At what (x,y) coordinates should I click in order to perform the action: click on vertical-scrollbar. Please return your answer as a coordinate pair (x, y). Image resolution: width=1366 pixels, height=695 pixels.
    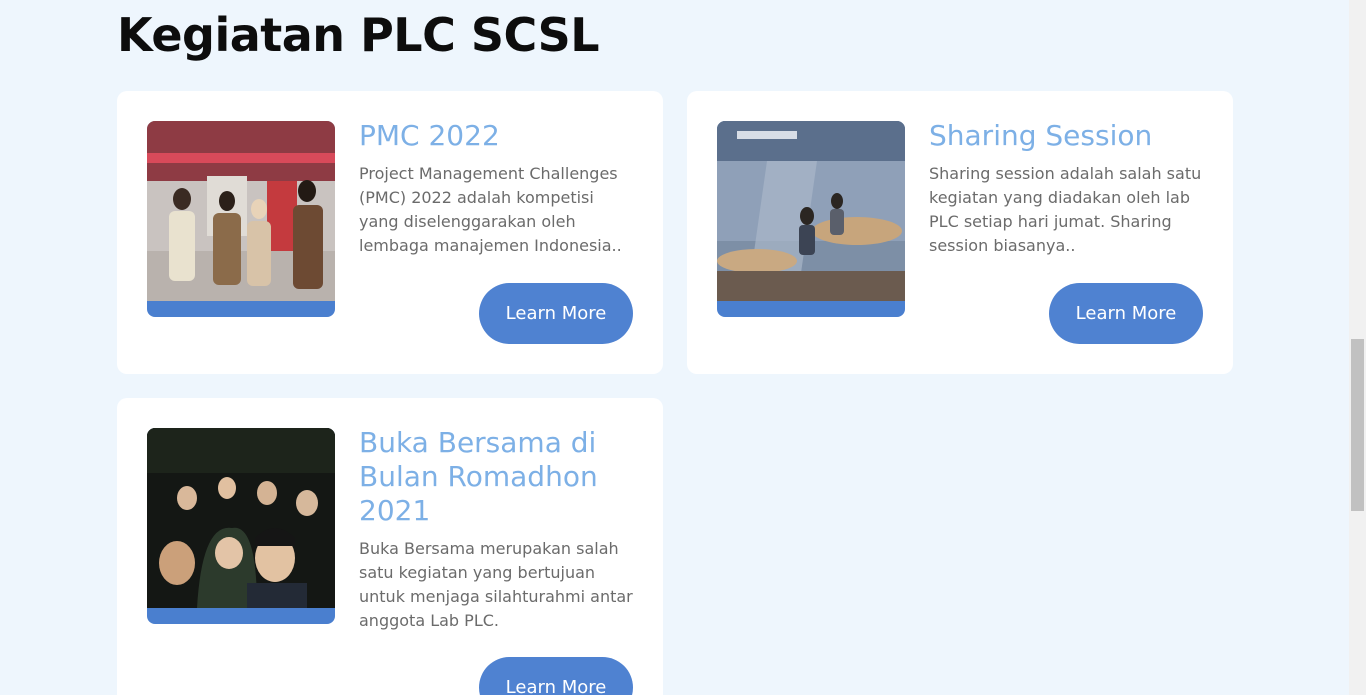
    Looking at the image, I should click on (1357, 347).